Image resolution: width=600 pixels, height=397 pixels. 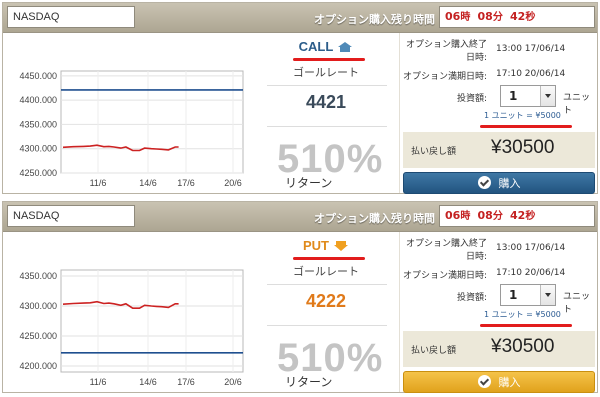 I want to click on rate-summary: CALL ゴールレート 4421 510% リターン, so click(x=326, y=113).